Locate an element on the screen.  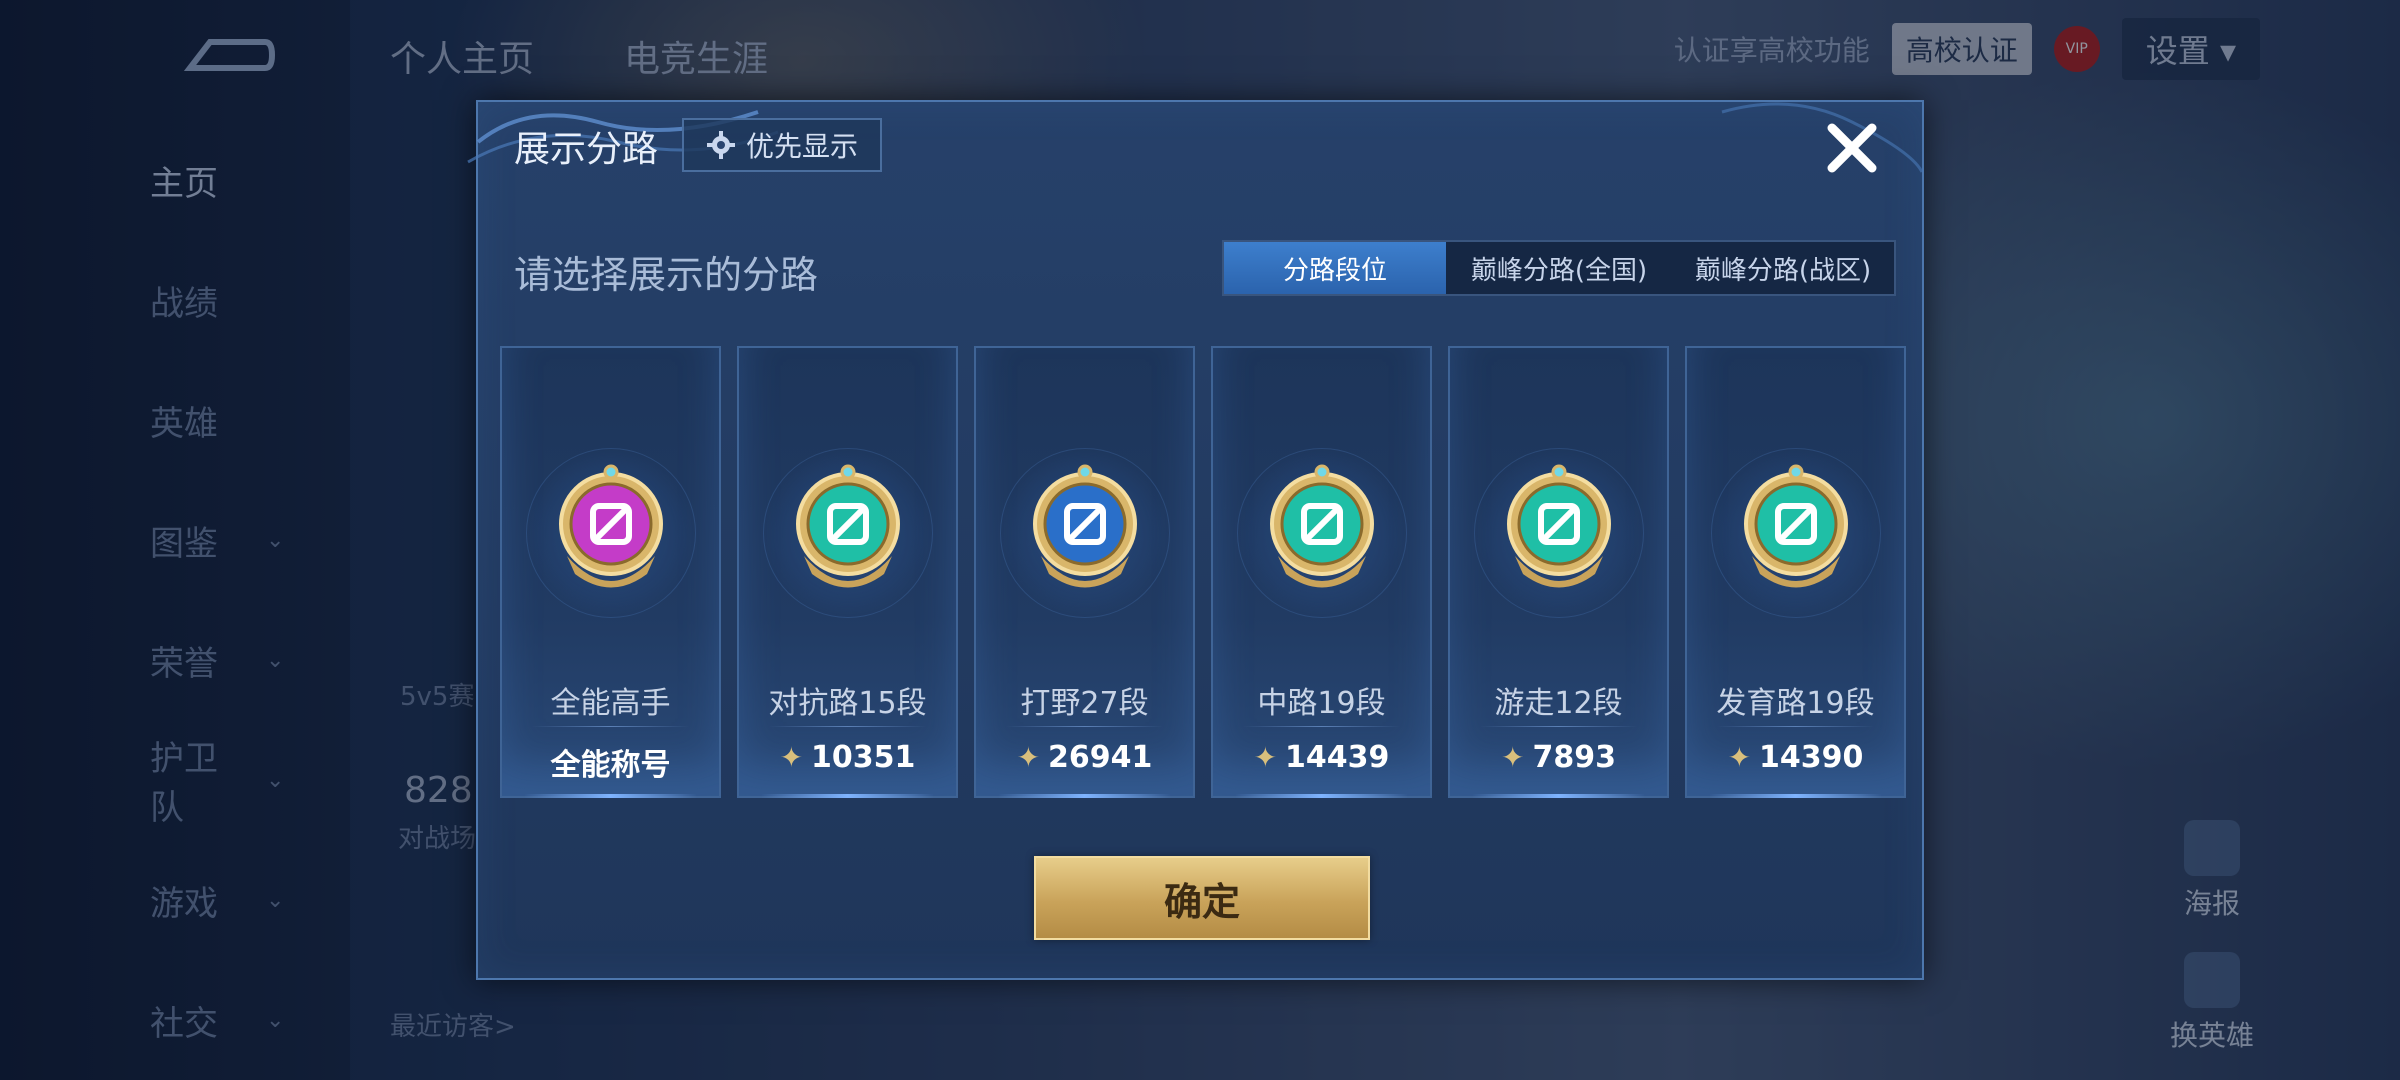
lane-type-tabs: 分路段位 巅峰分路(全国) 巅峰分路(战区) is located at coordinates (1559, 268).